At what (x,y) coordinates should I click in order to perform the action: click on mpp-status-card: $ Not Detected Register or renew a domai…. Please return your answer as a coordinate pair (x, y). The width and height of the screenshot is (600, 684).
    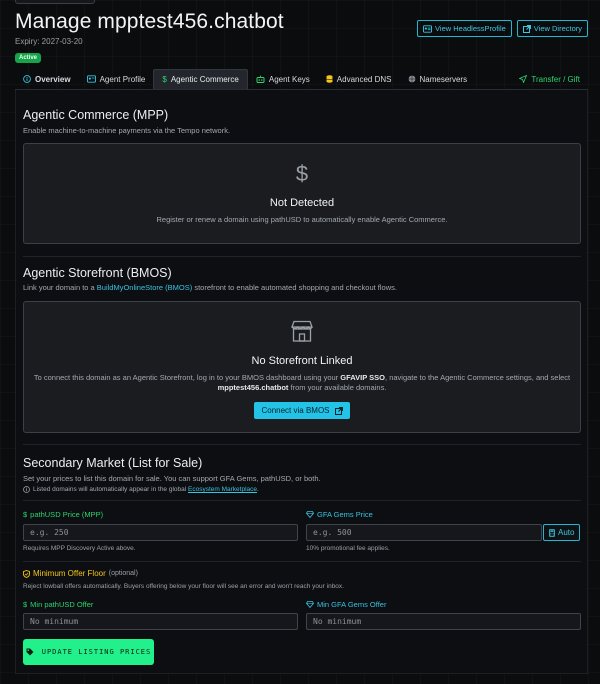
    Looking at the image, I should click on (302, 193).